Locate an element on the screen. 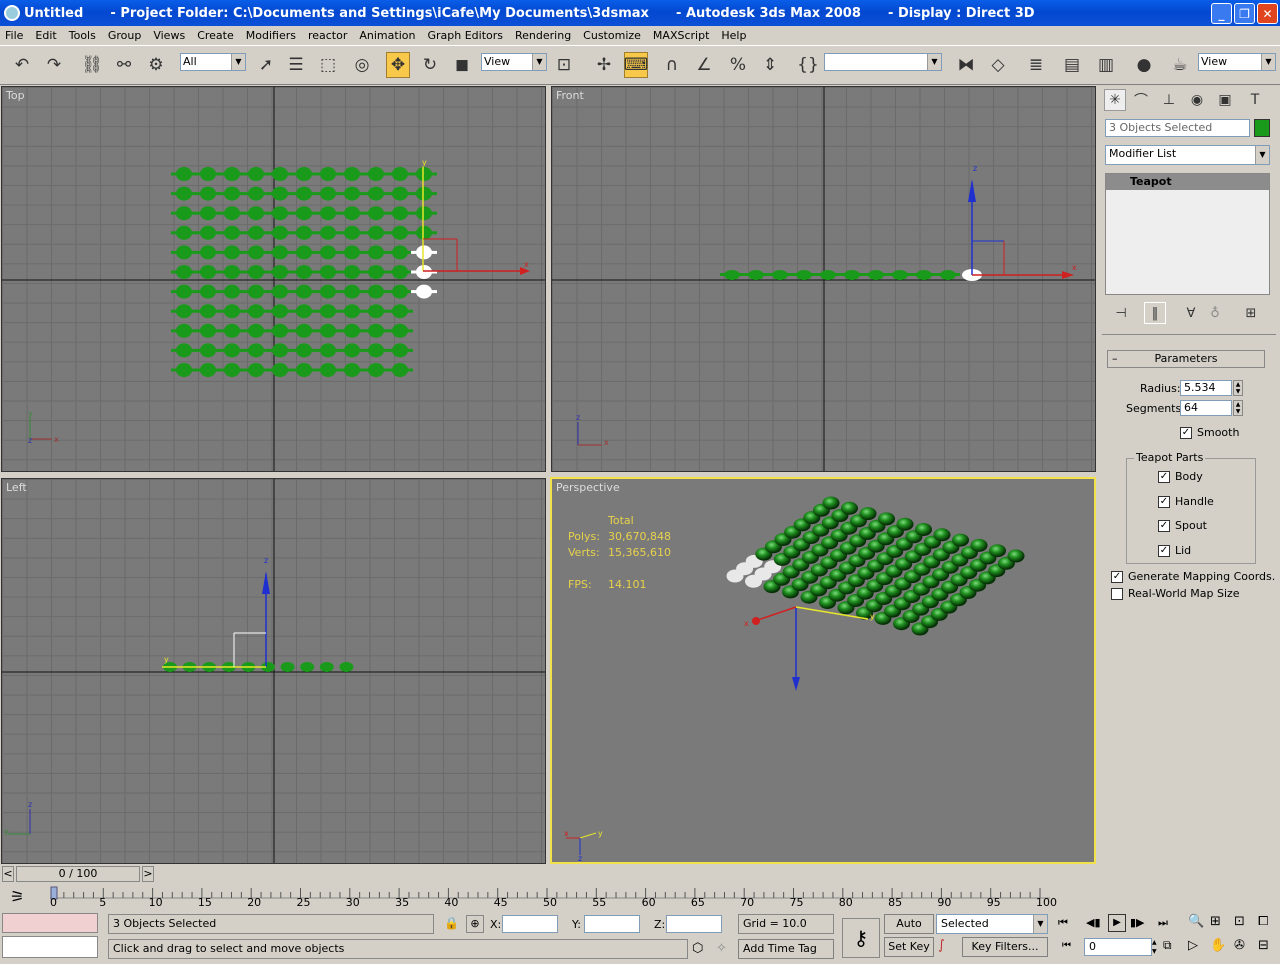  snap-toggle-icon: ∩ is located at coordinates (672, 65).